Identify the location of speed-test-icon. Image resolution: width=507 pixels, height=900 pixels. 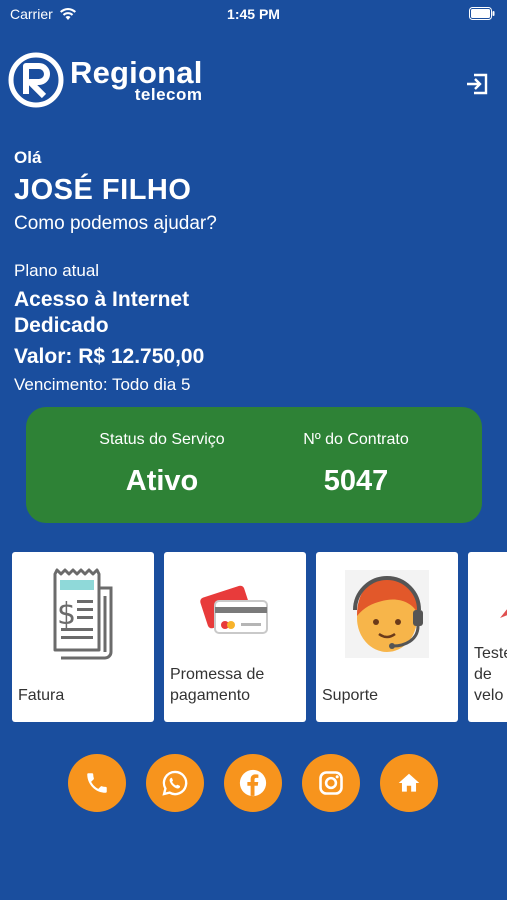
(503, 613).